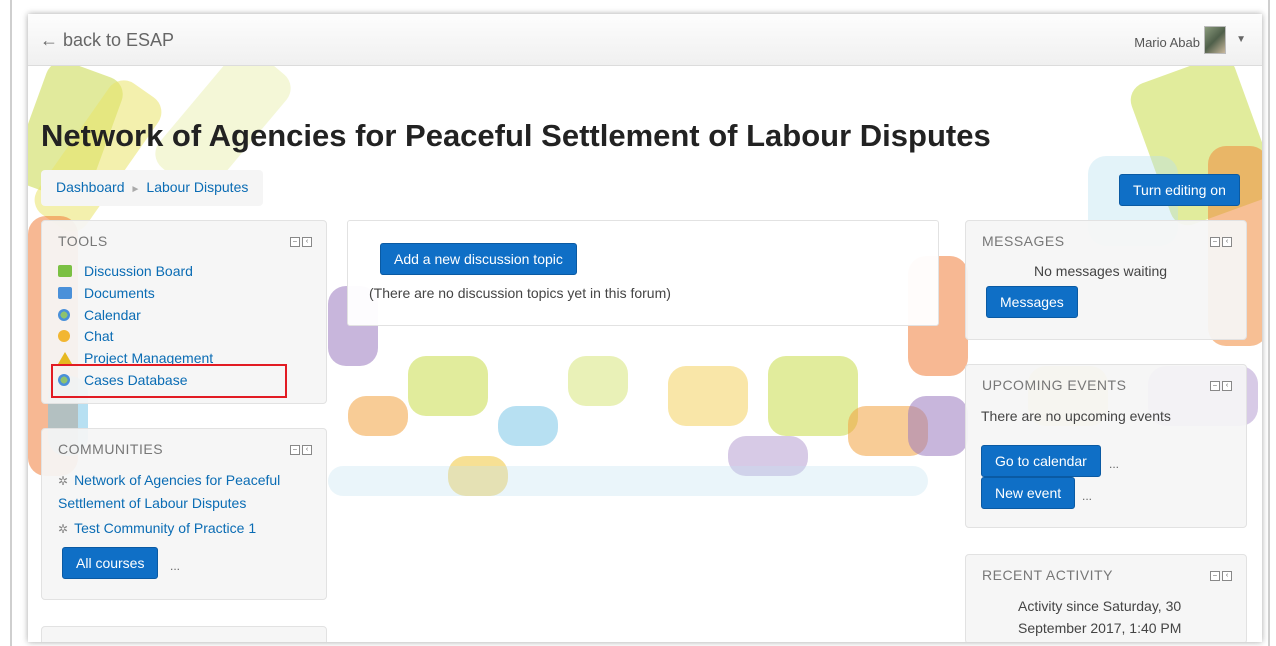 The image size is (1276, 646). What do you see at coordinates (1041, 461) in the screenshot?
I see `go-to-calendar-button: Go to calendar` at bounding box center [1041, 461].